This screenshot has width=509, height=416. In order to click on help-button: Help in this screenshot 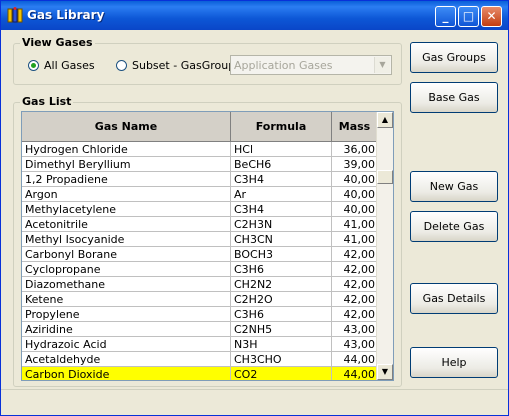, I will do `click(454, 362)`.